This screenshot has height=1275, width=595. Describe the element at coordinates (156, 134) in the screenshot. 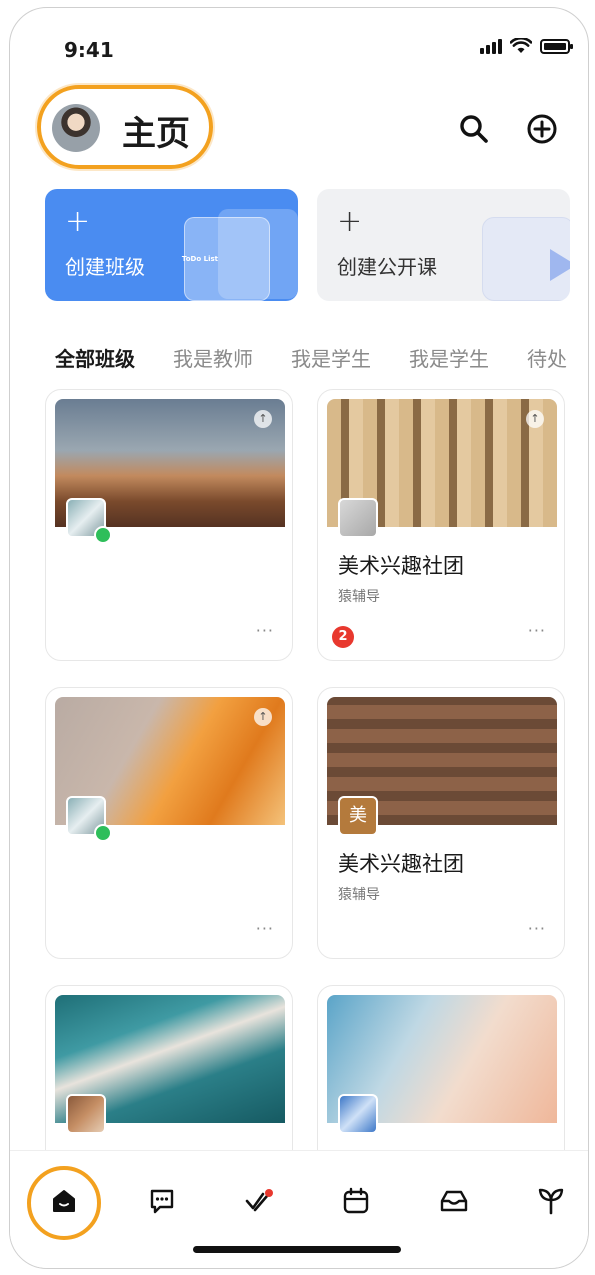

I see `page-title: 主页` at that location.